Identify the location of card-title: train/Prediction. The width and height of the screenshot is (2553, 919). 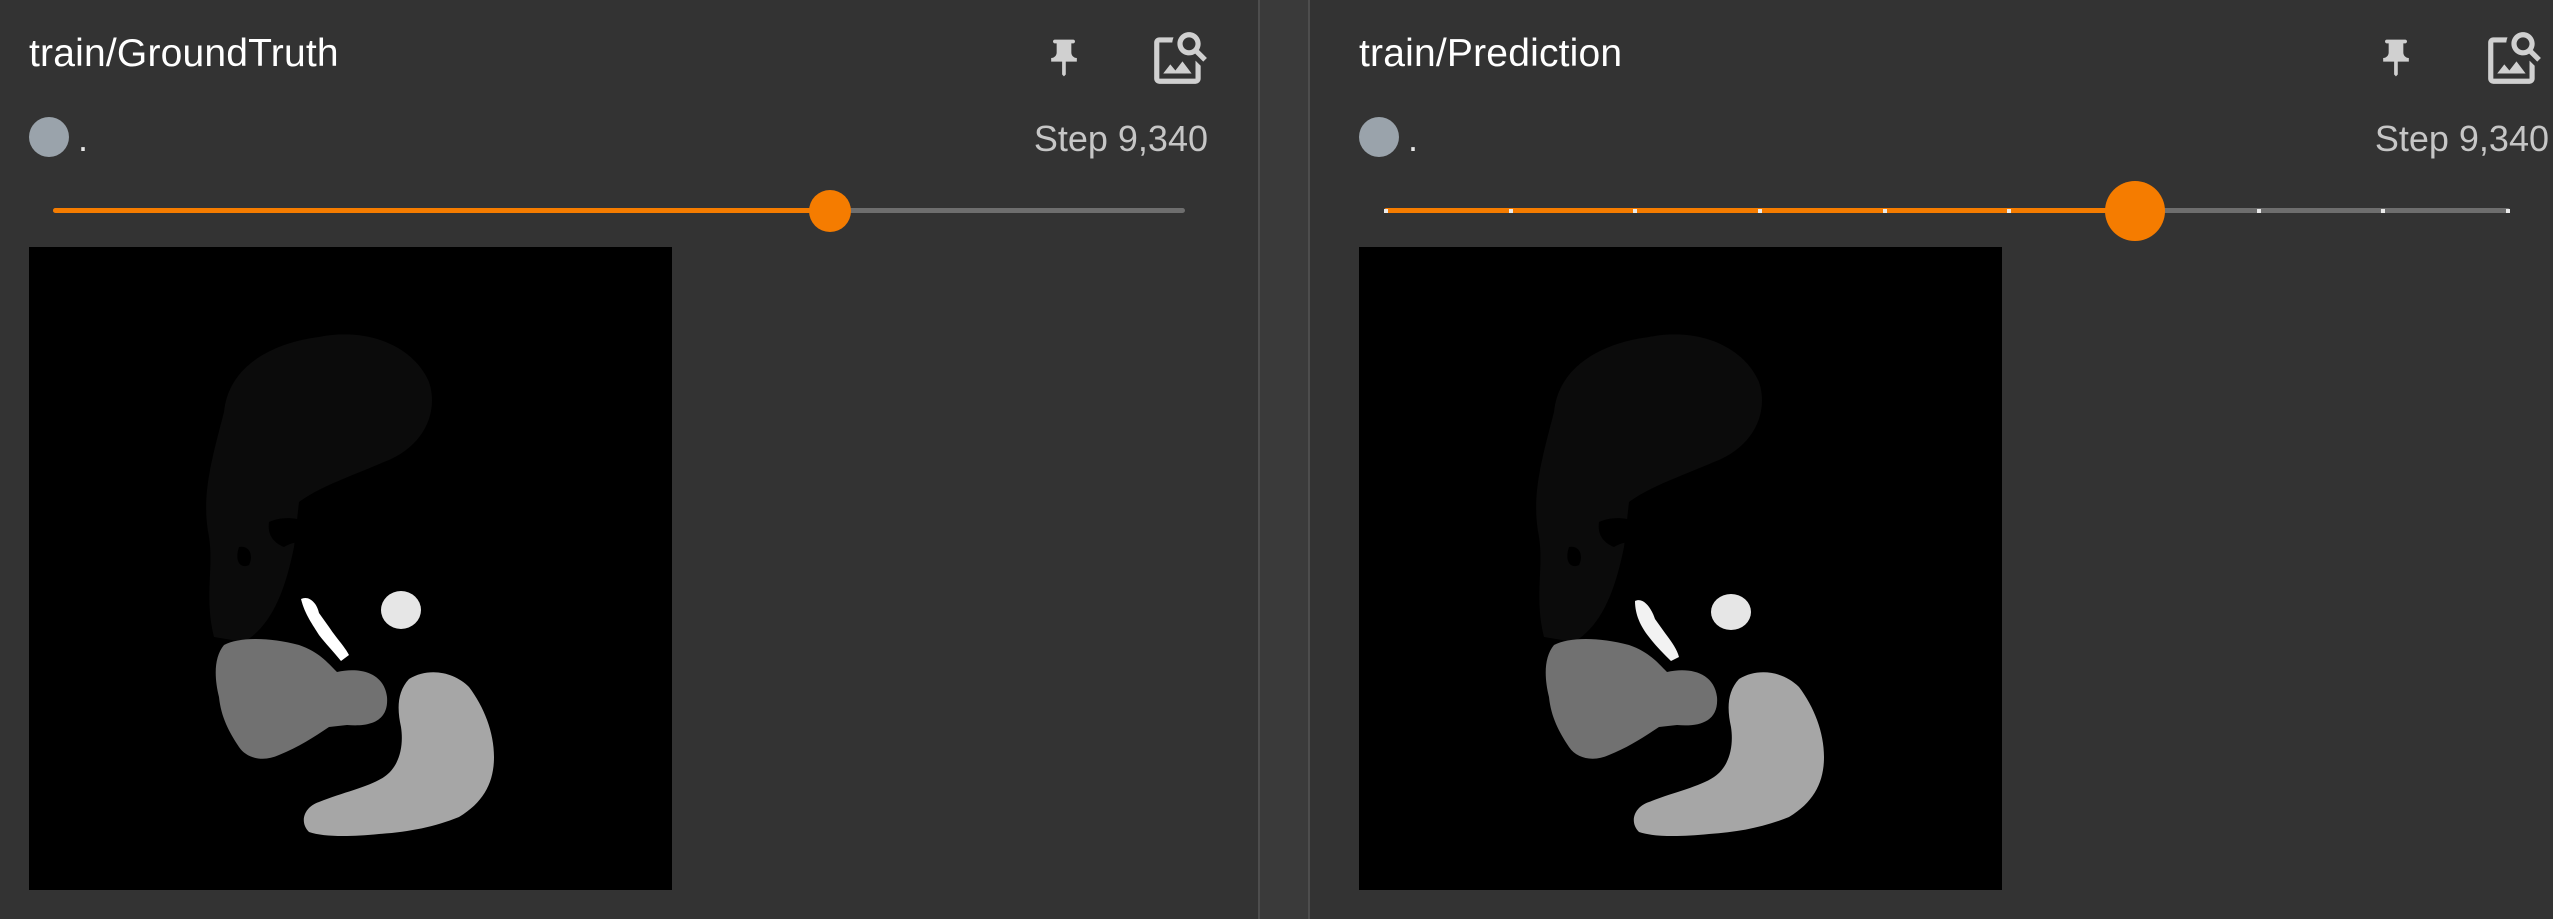
(1491, 53).